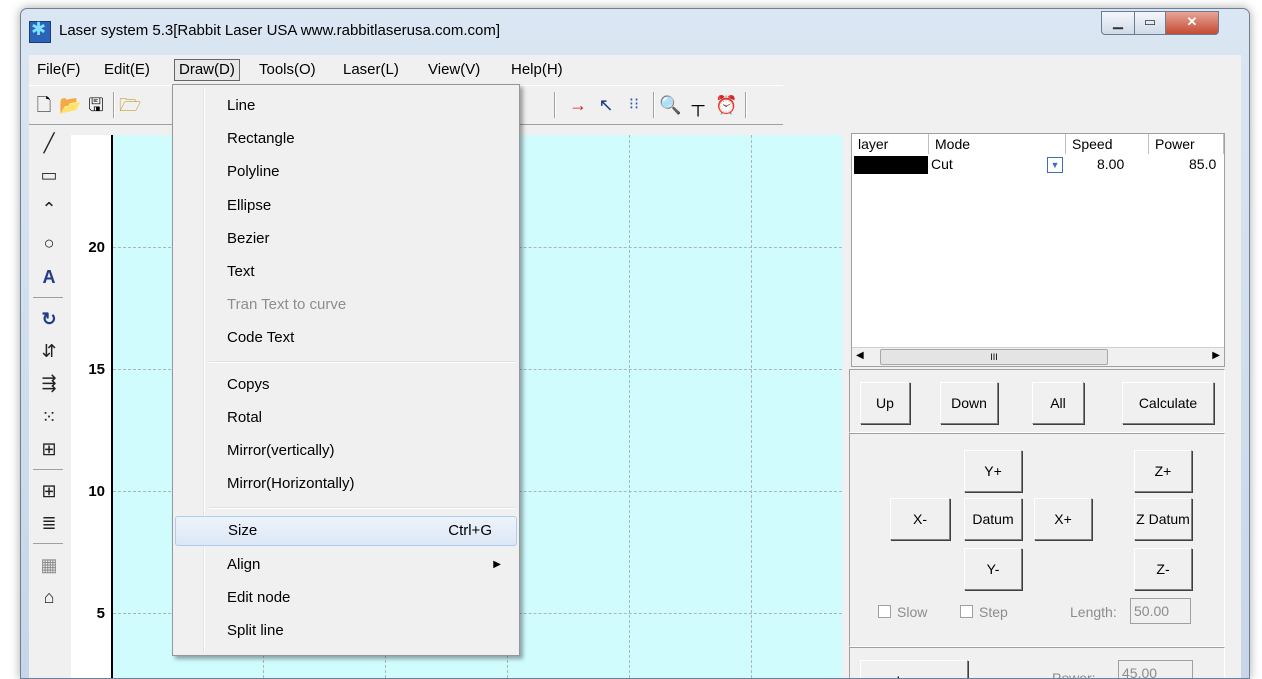 Image resolution: width=1262 pixels, height=679 pixels. I want to click on power-label: Power:, so click(1074, 674).